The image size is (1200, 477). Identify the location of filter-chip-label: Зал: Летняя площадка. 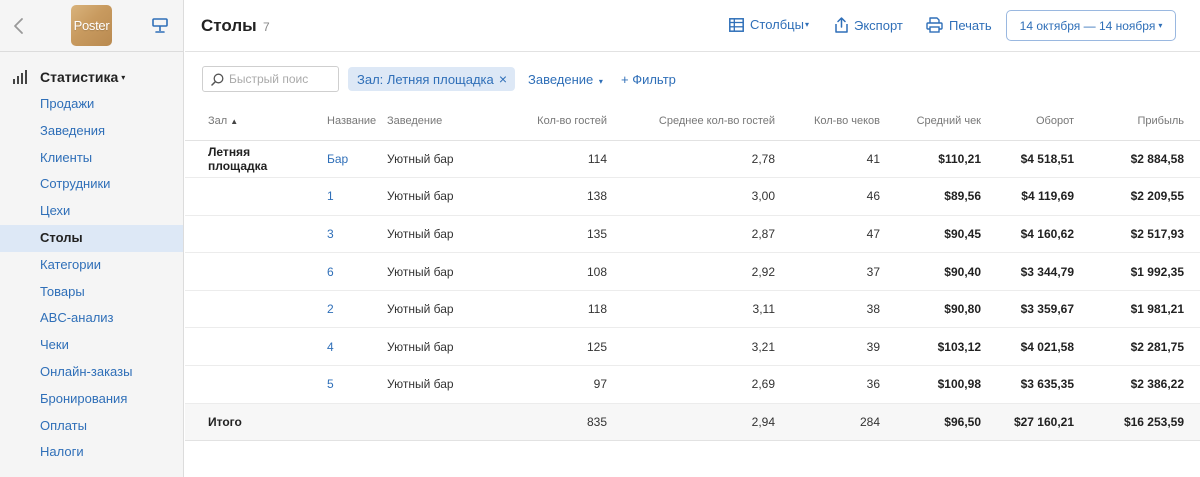
(425, 79).